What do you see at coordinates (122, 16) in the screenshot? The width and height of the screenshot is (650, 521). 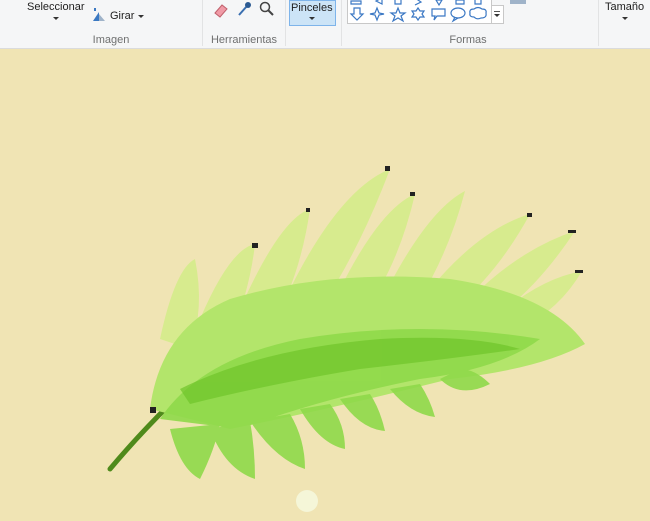 I see `rotate-button: Girar` at bounding box center [122, 16].